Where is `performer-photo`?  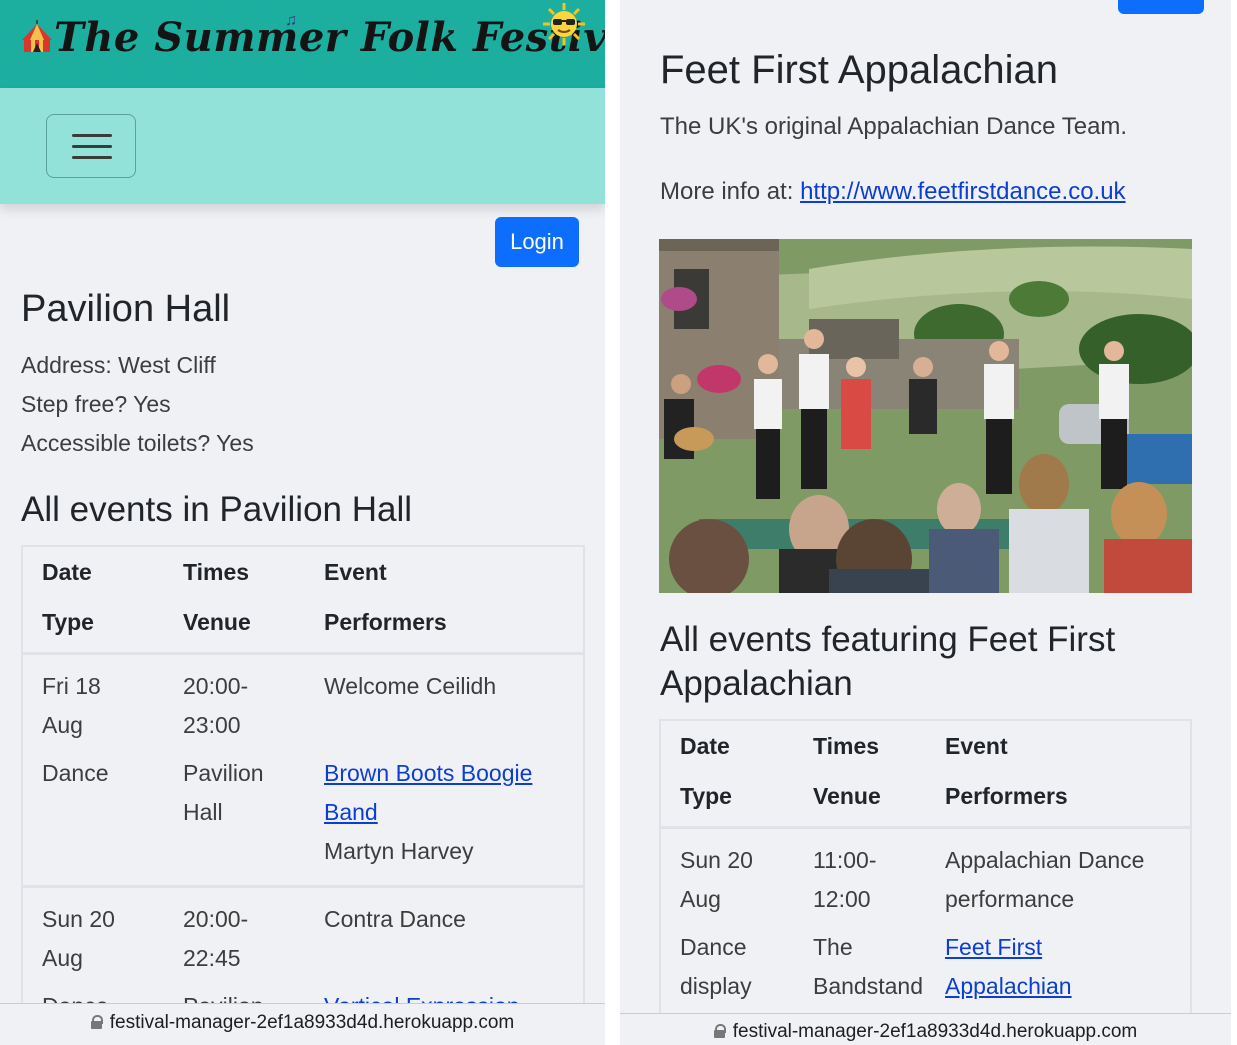 performer-photo is located at coordinates (925, 416).